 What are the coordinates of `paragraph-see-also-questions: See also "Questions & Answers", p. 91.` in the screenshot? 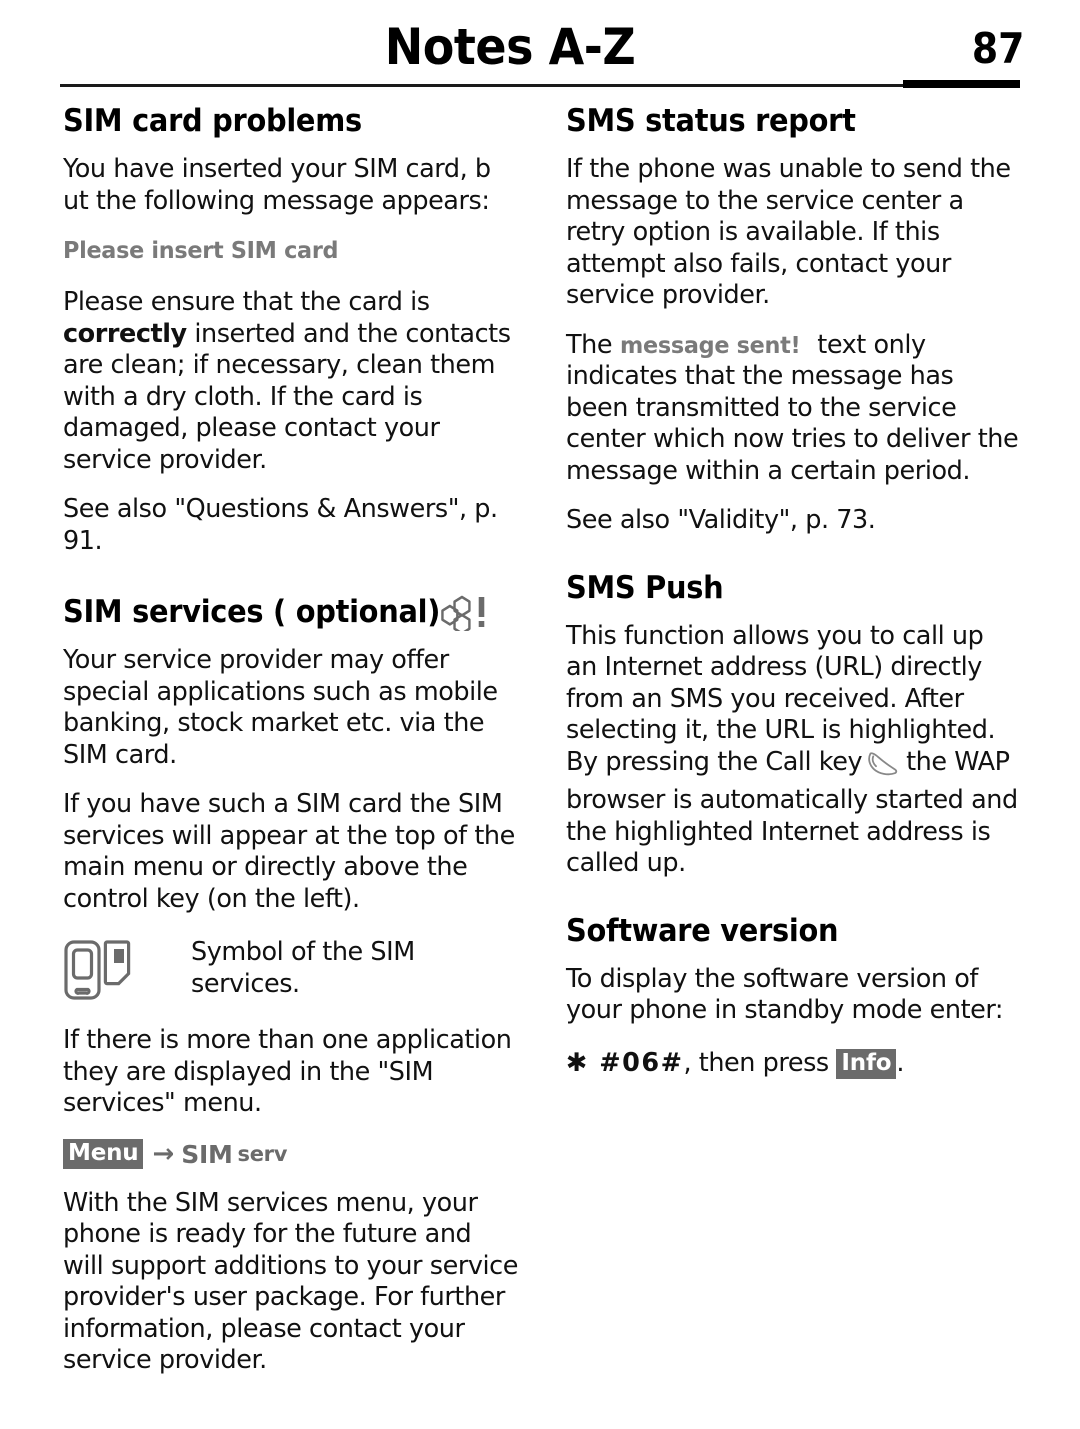 It's located at (280, 525).